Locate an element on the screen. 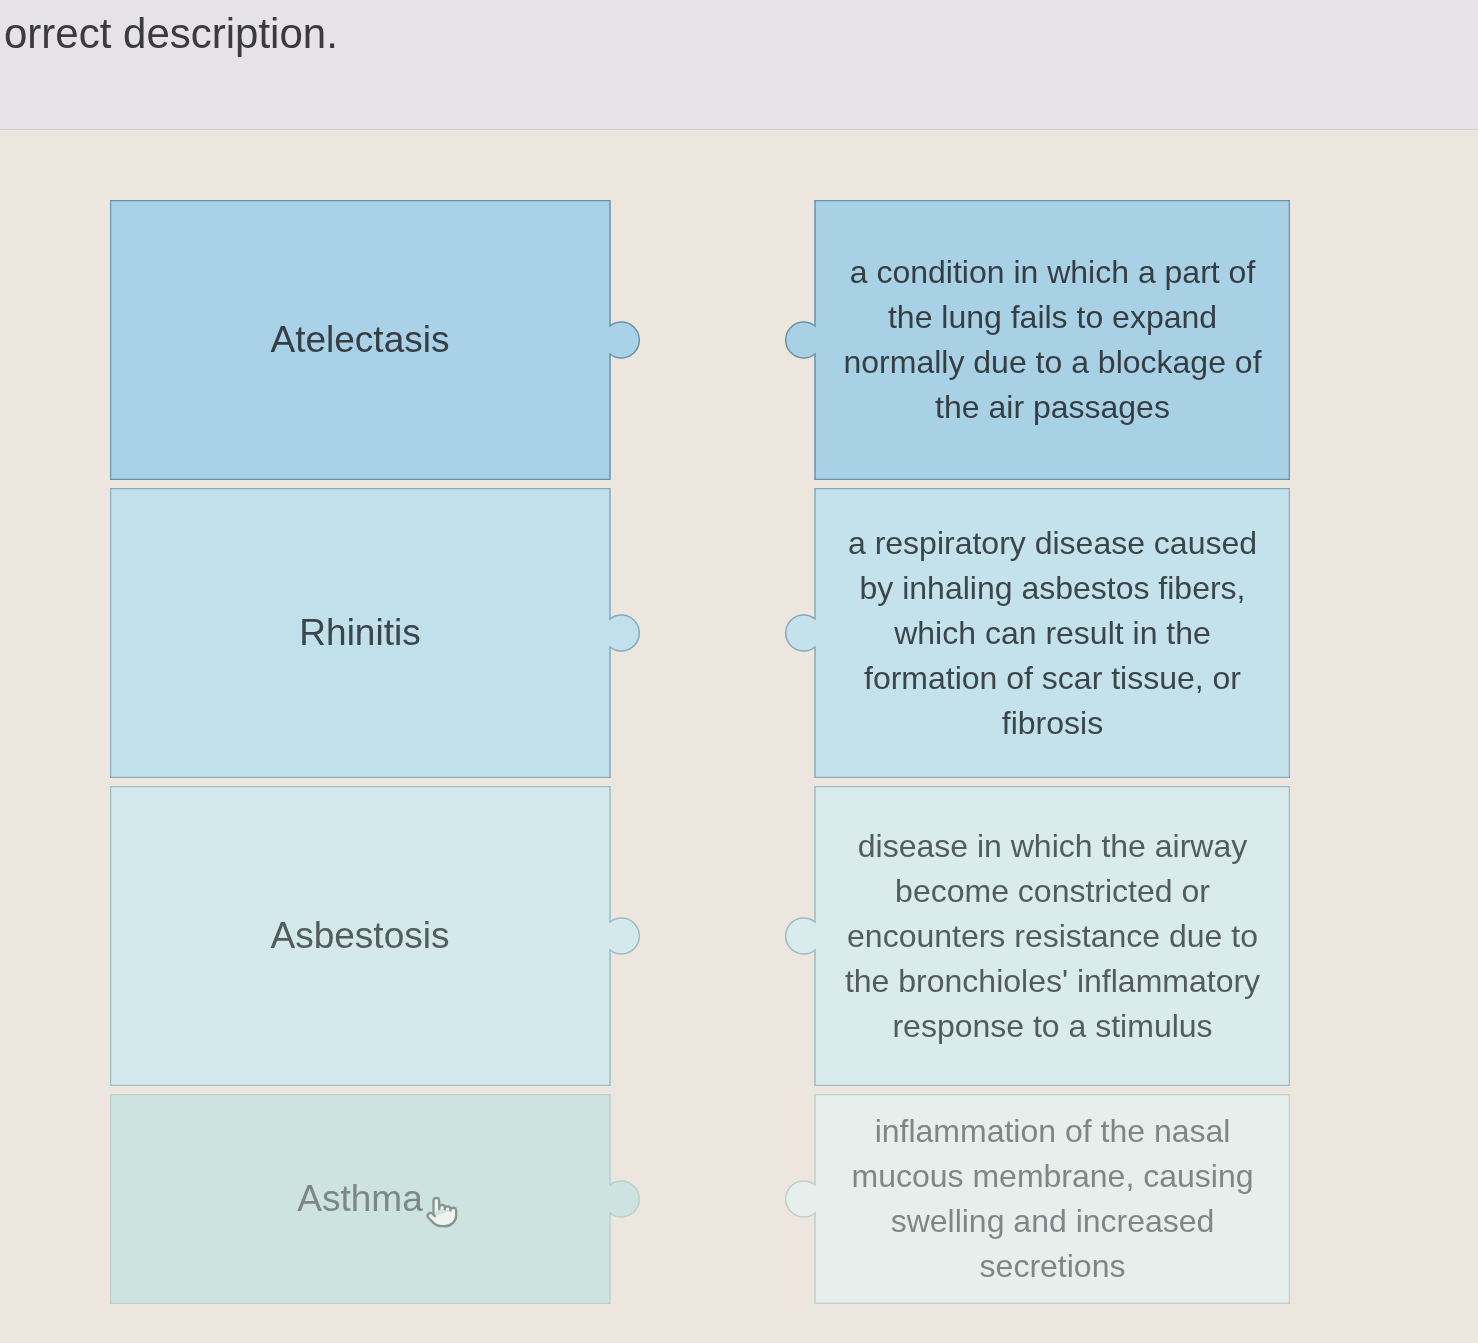 The height and width of the screenshot is (1343, 1478). description-card: a condition in which a part of the lung fails to expand normally due to a blockage of the air passages is located at coordinates (1037, 340).